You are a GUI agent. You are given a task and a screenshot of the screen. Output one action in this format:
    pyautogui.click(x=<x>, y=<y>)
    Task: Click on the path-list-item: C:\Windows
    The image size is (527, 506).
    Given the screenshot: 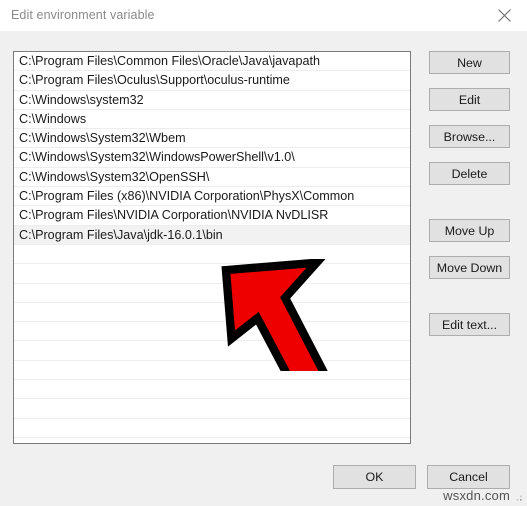 What is the action you would take?
    pyautogui.click(x=212, y=119)
    